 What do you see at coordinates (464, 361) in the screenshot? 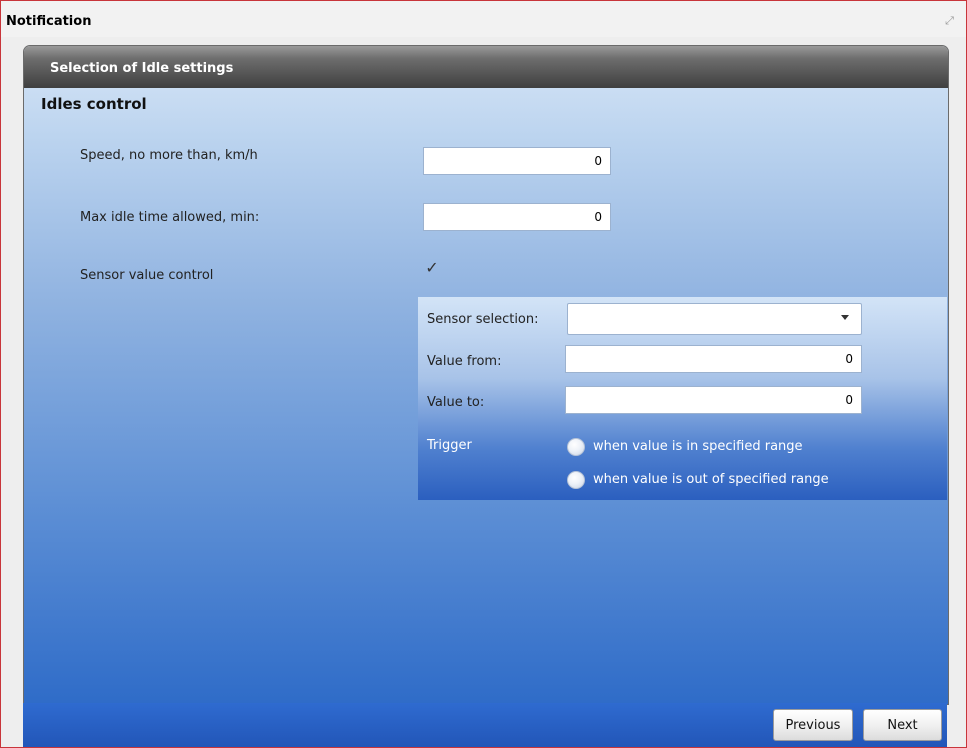
I see `value-from-label: Value from:` at bounding box center [464, 361].